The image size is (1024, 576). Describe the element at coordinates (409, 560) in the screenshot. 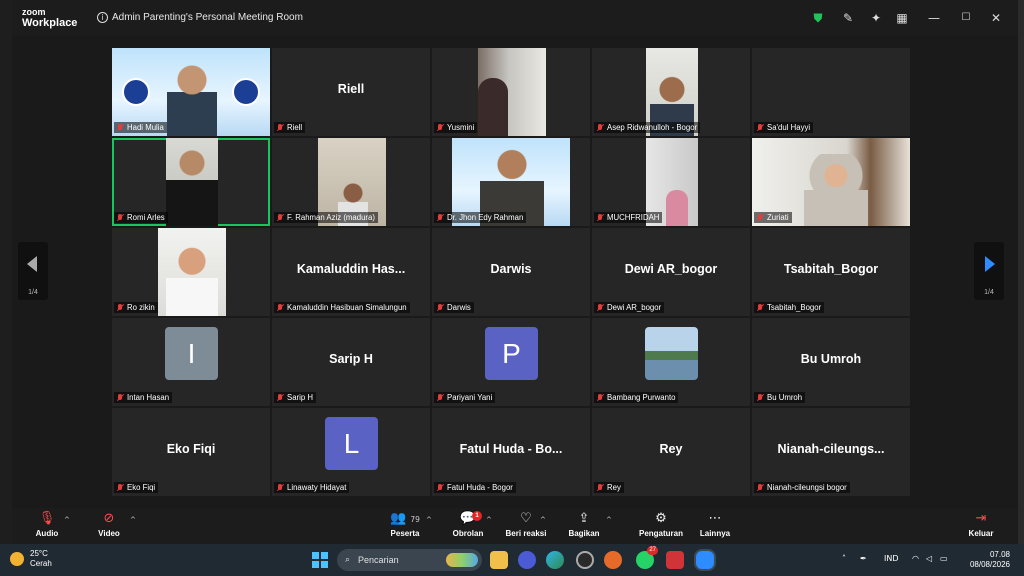

I see `taskbar-search: ⌕ Pencarian` at that location.